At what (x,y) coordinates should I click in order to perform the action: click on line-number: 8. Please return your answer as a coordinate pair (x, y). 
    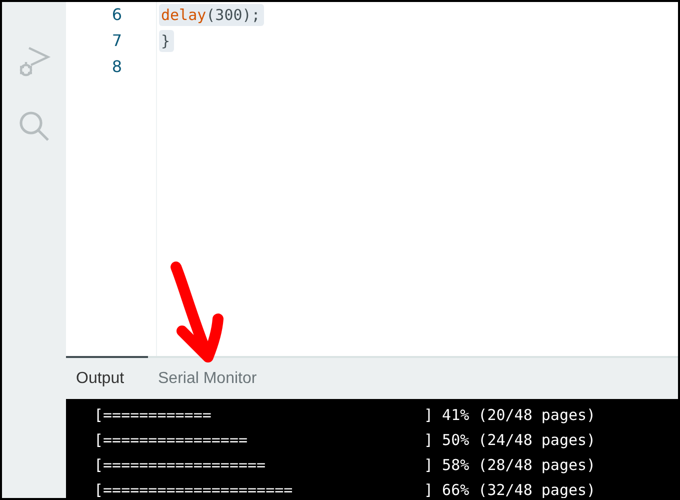
    Looking at the image, I should click on (117, 67).